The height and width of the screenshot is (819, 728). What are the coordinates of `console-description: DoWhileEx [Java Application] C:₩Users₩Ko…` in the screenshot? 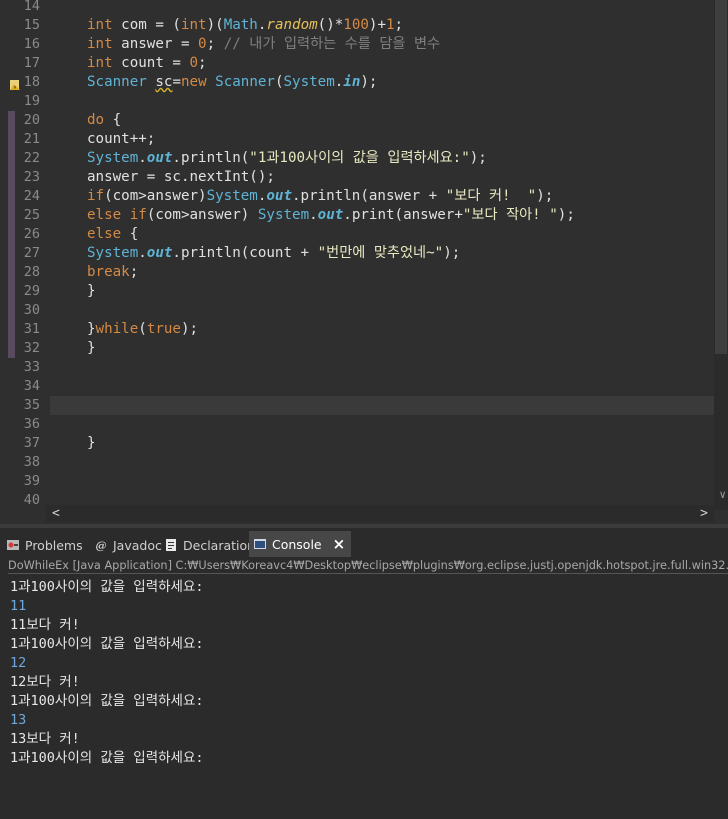 It's located at (368, 566).